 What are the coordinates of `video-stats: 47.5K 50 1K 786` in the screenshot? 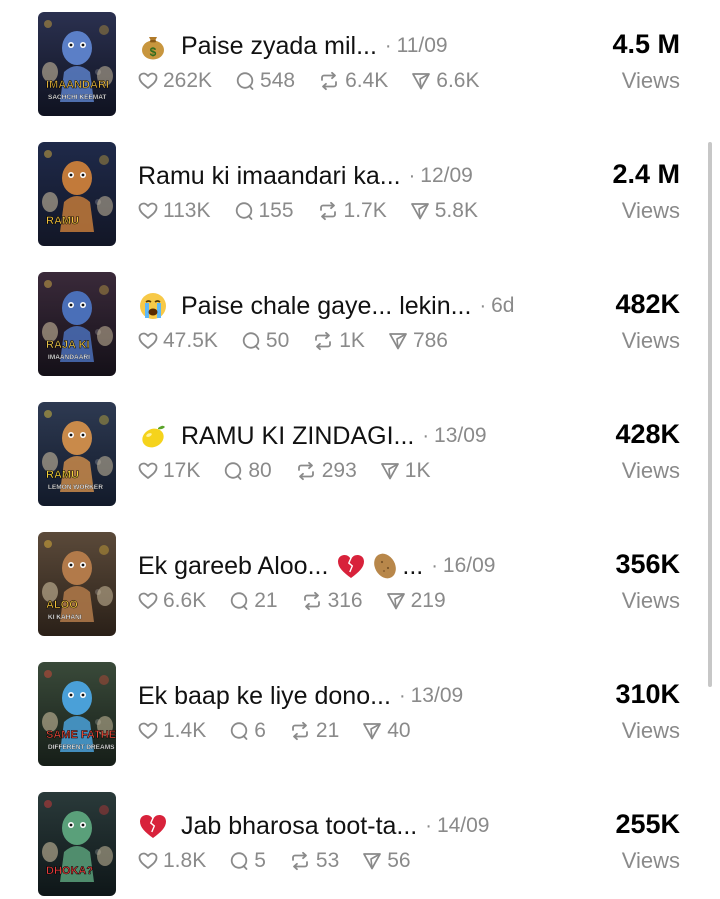 It's located at (293, 341).